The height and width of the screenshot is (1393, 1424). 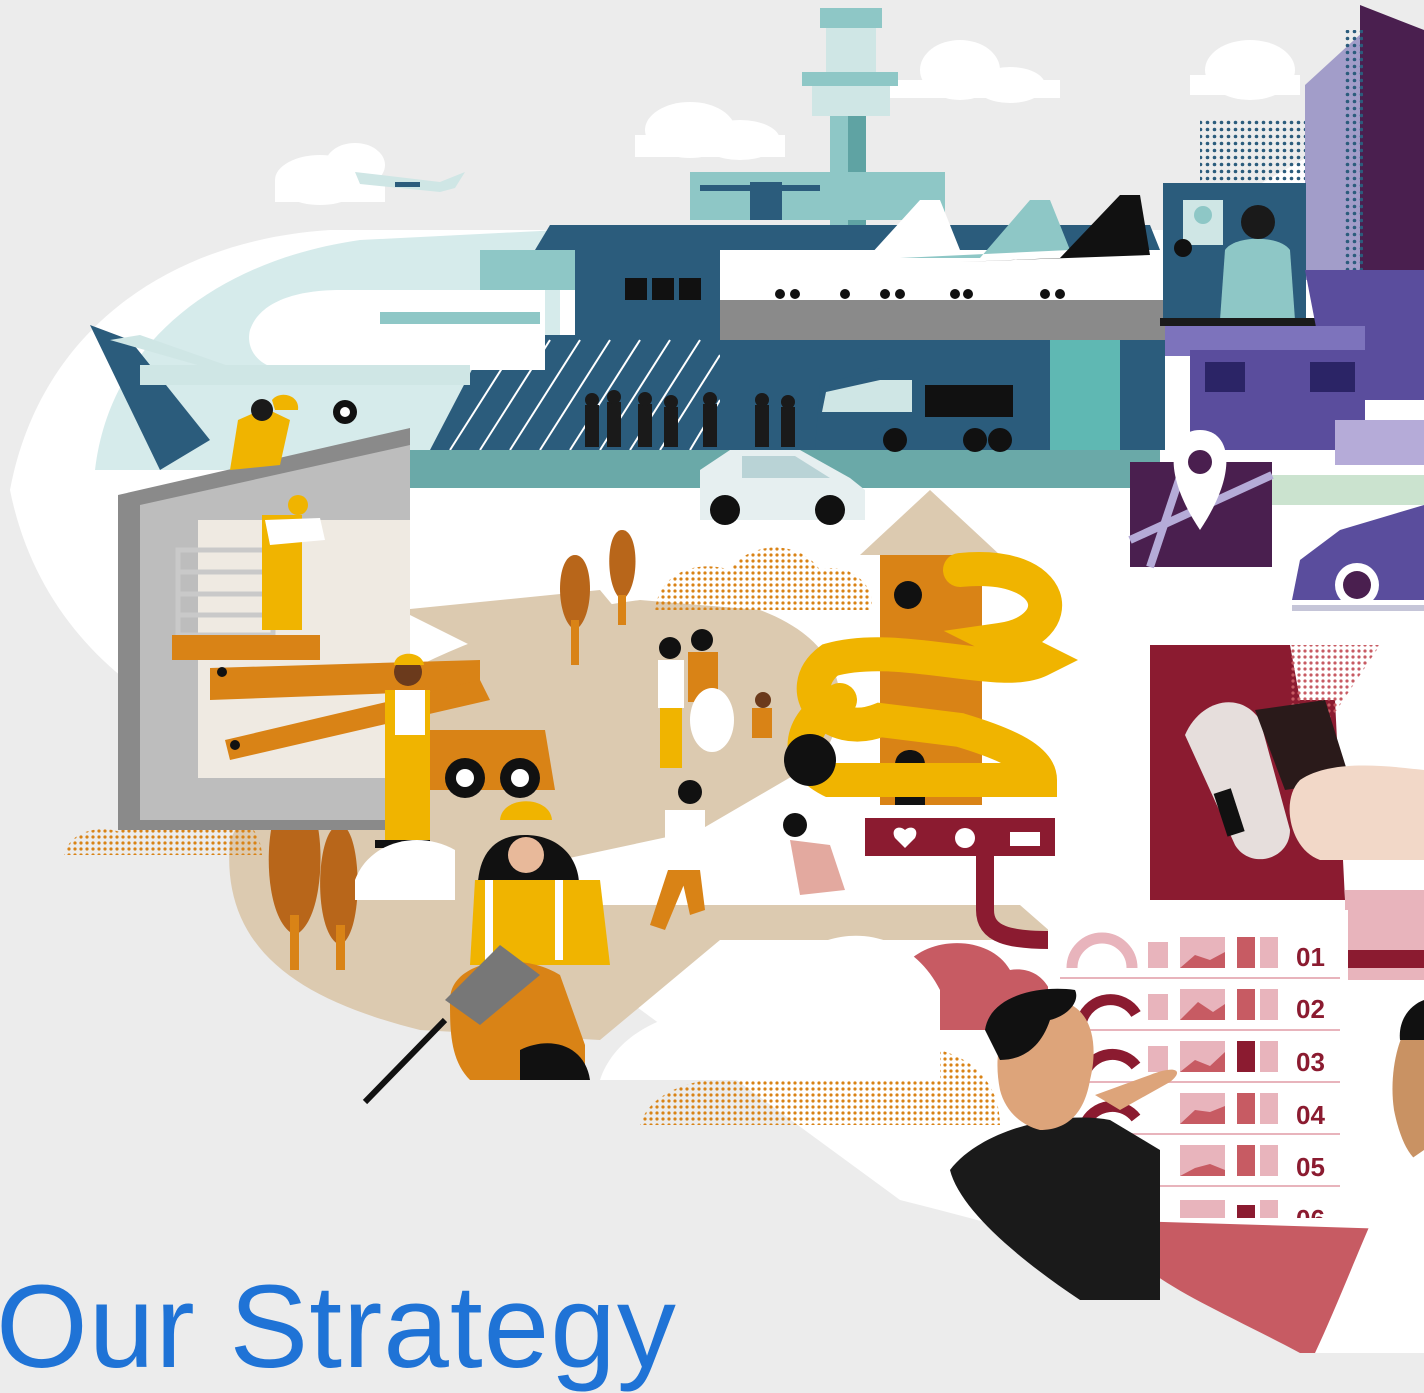 I want to click on dashboard-row-label: 03, so click(x=1310, y=1062).